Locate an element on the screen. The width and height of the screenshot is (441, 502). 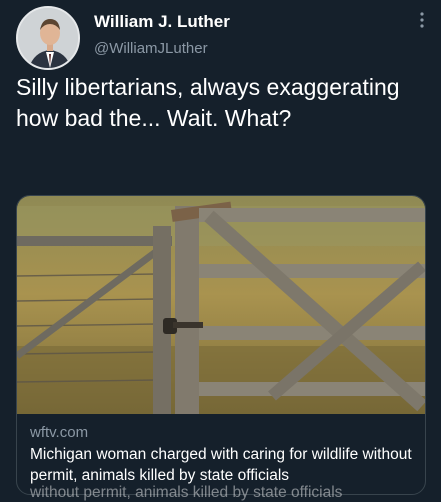
avatar is located at coordinates (48, 38).